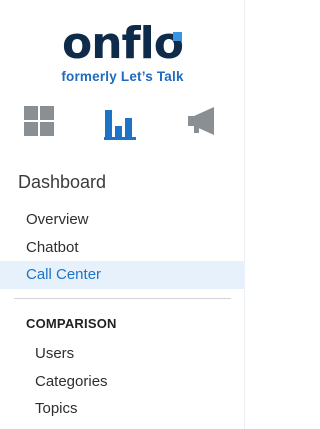 This screenshot has height=429, width=320. Describe the element at coordinates (71, 323) in the screenshot. I see `comparison-title: COMPARISON` at that location.